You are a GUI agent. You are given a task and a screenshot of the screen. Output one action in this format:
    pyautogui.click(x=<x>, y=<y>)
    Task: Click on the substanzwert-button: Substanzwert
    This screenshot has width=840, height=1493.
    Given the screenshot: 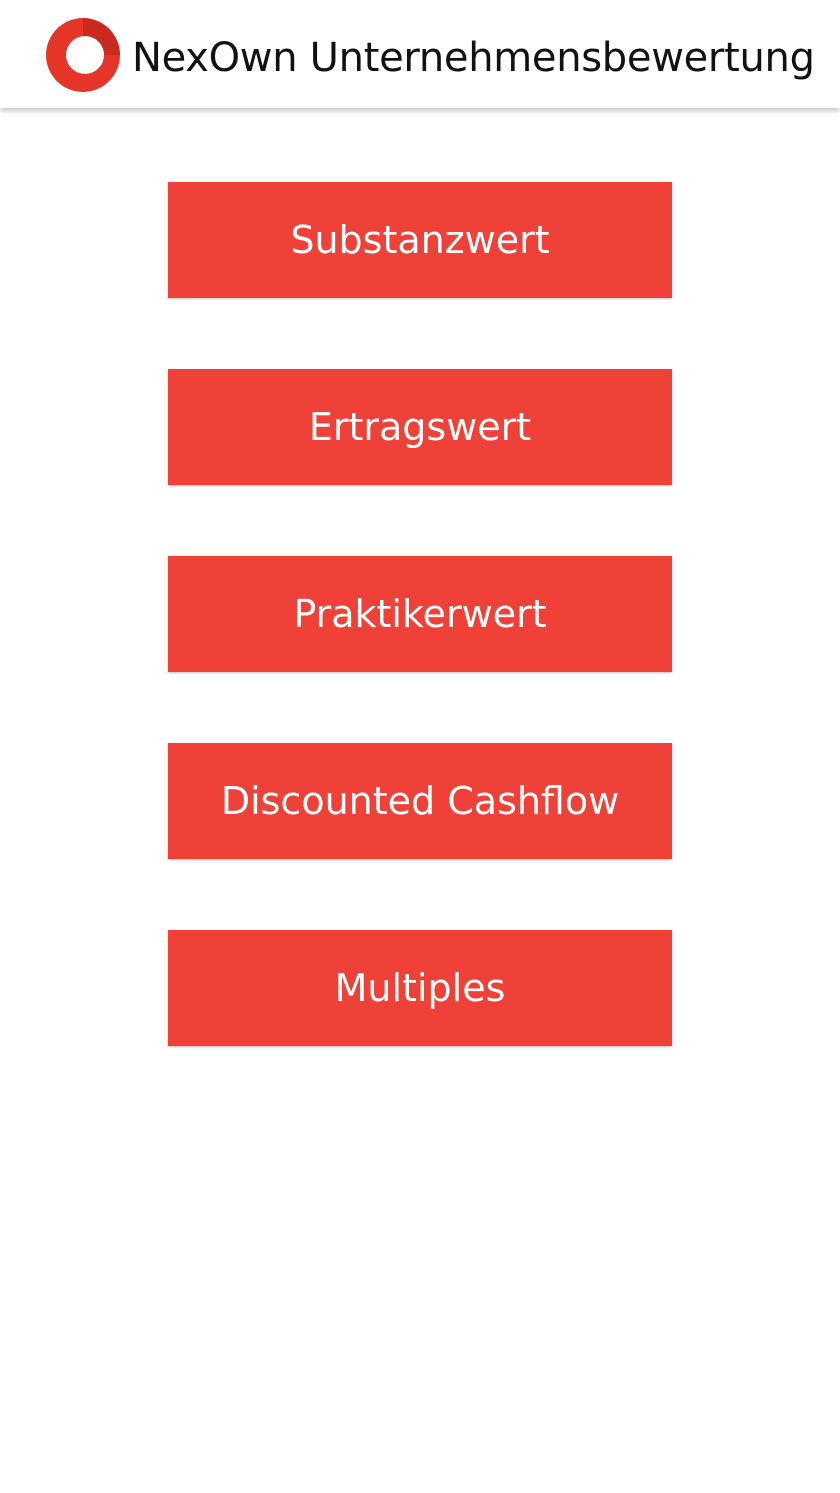 What is the action you would take?
    pyautogui.click(x=420, y=240)
    